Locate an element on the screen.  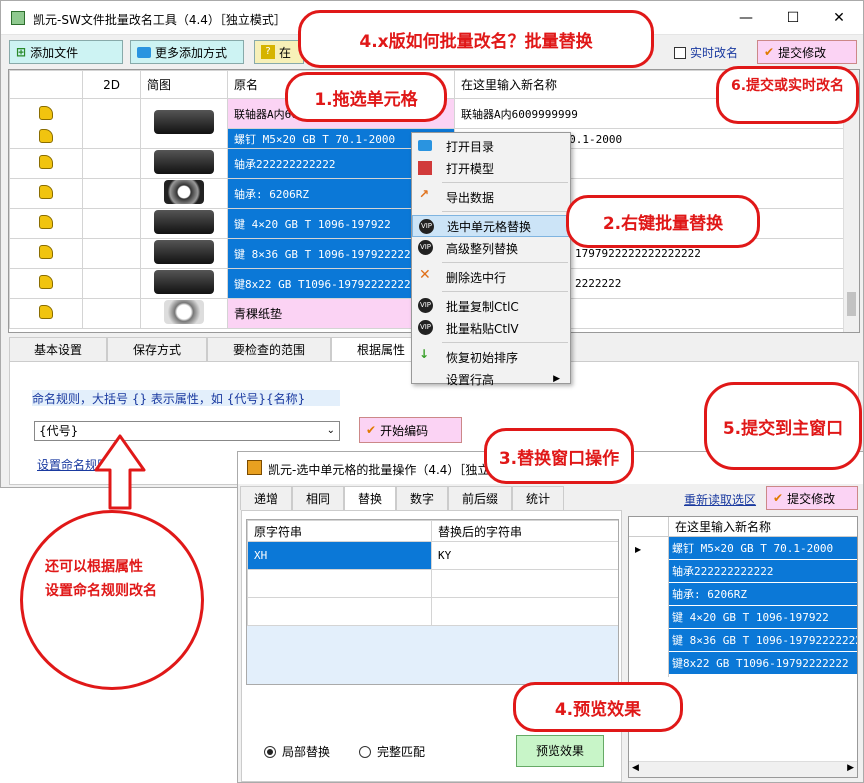
callout-7: 还可以根据属性 设置命名规则改名 is located at coordinates (112, 600).